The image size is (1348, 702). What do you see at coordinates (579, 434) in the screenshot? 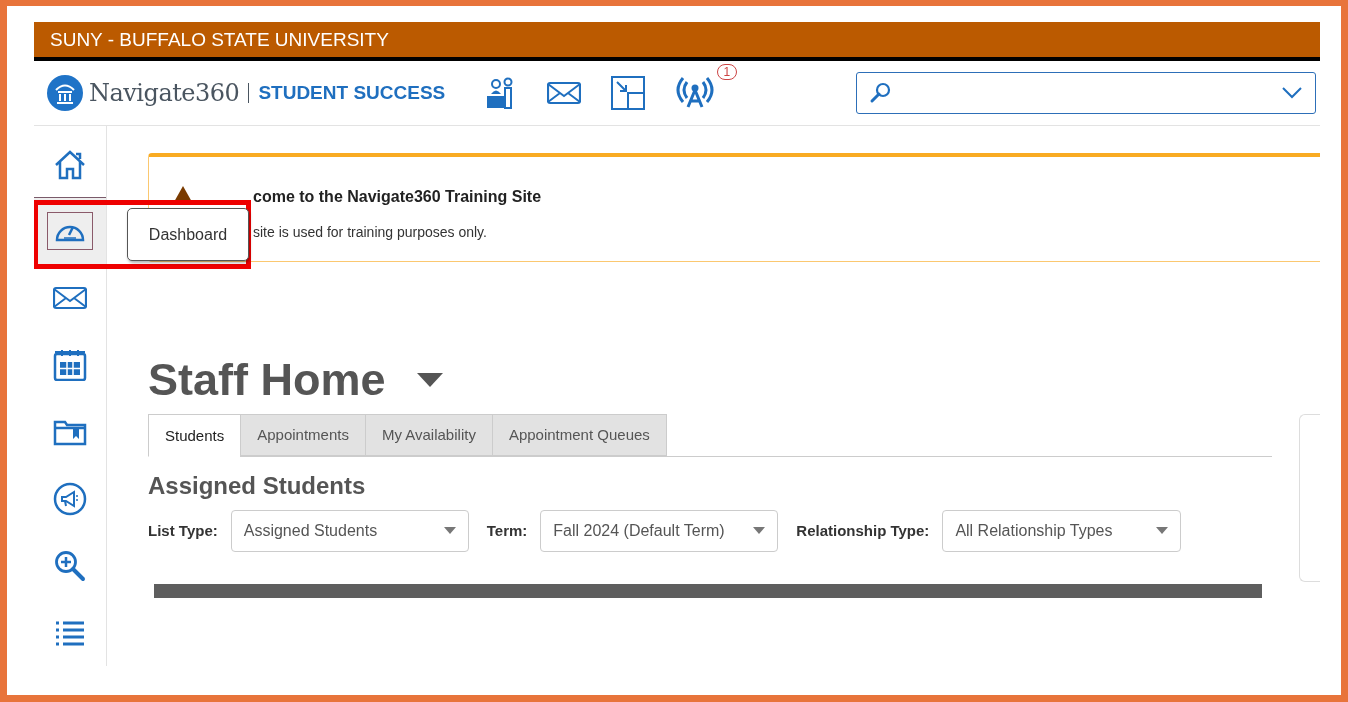
I see `tab: Appointment Queues` at bounding box center [579, 434].